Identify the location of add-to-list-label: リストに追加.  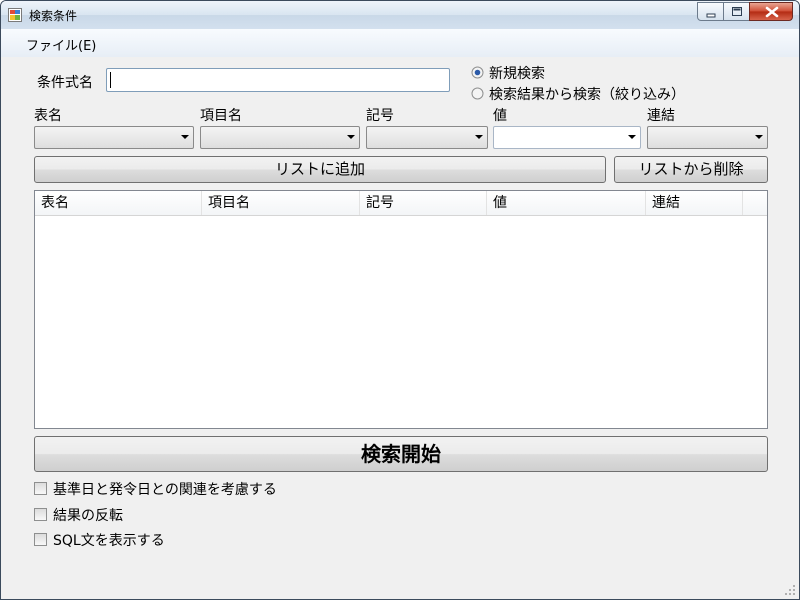
(319, 169).